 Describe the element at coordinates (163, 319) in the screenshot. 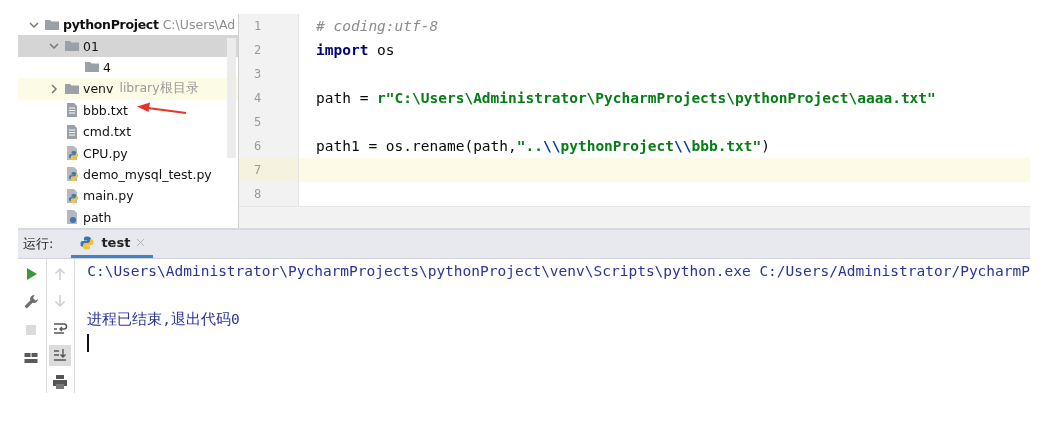

I see `exit-message: 进程已结束,退出代码0` at that location.